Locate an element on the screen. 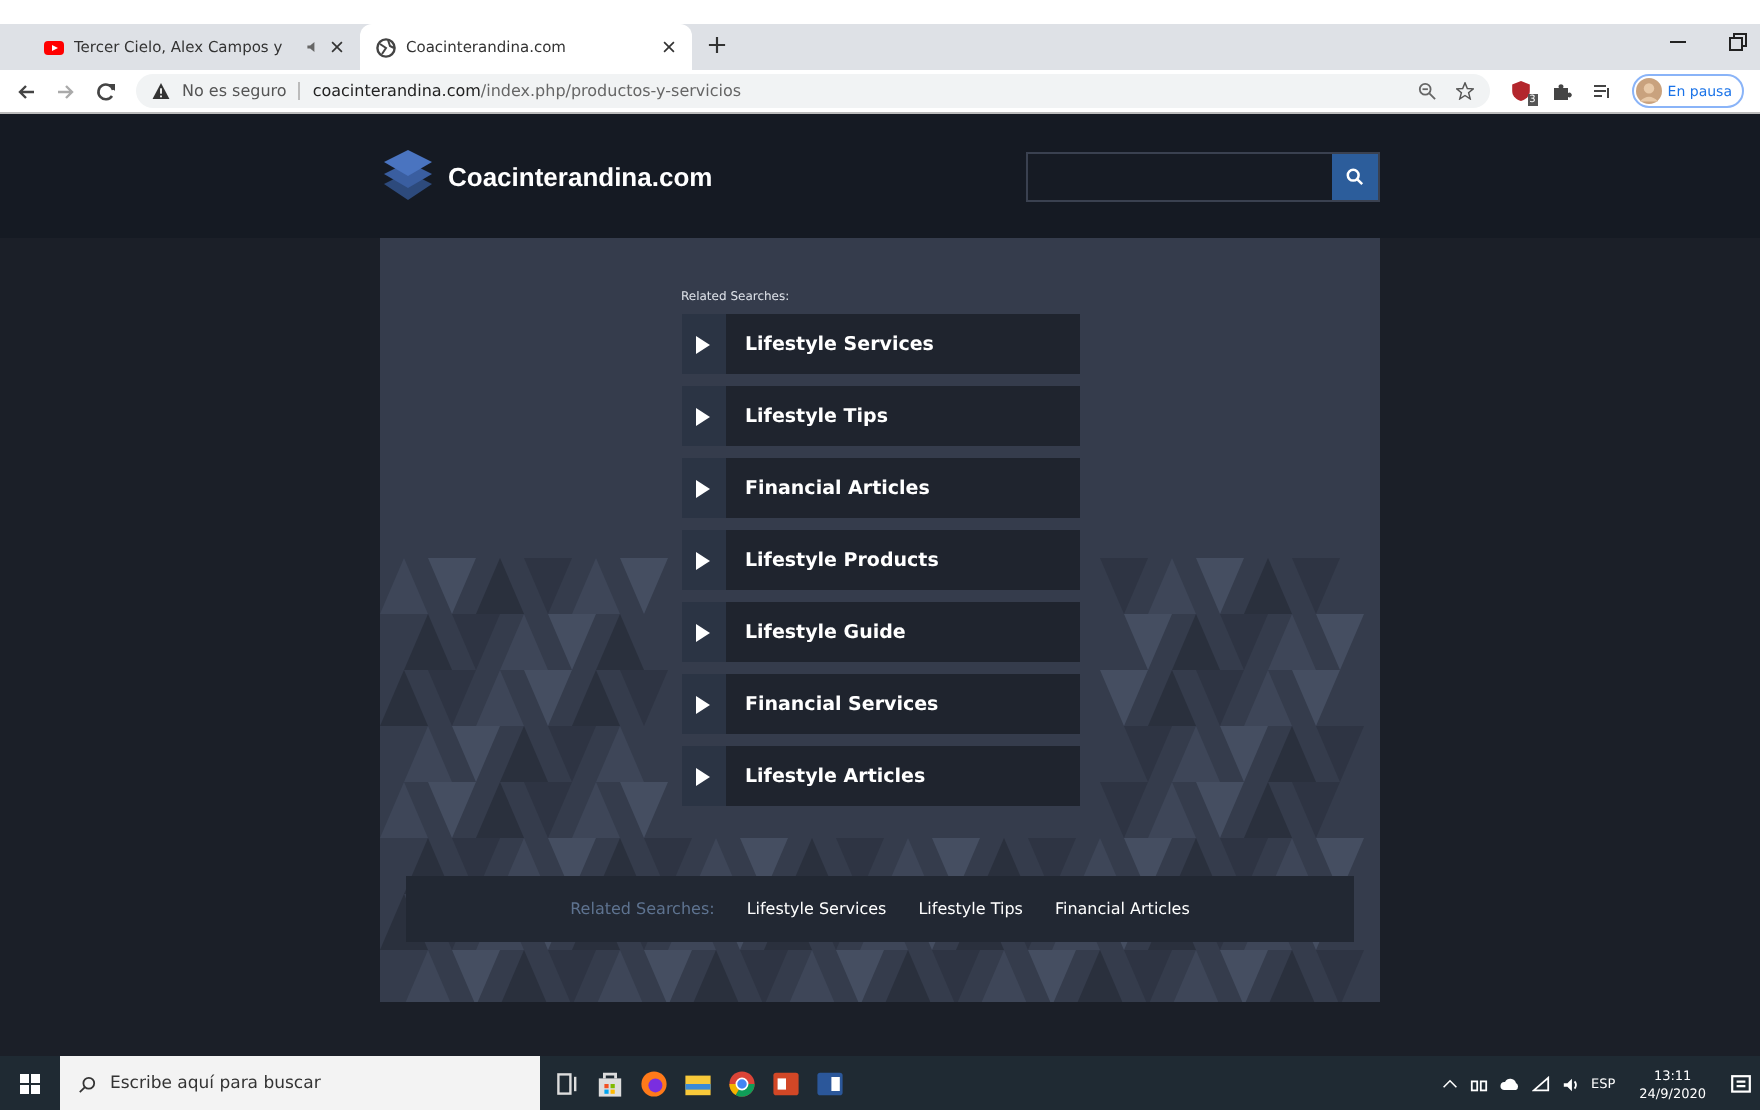 The height and width of the screenshot is (1110, 1760). slides-app-icon is located at coordinates (786, 1084).